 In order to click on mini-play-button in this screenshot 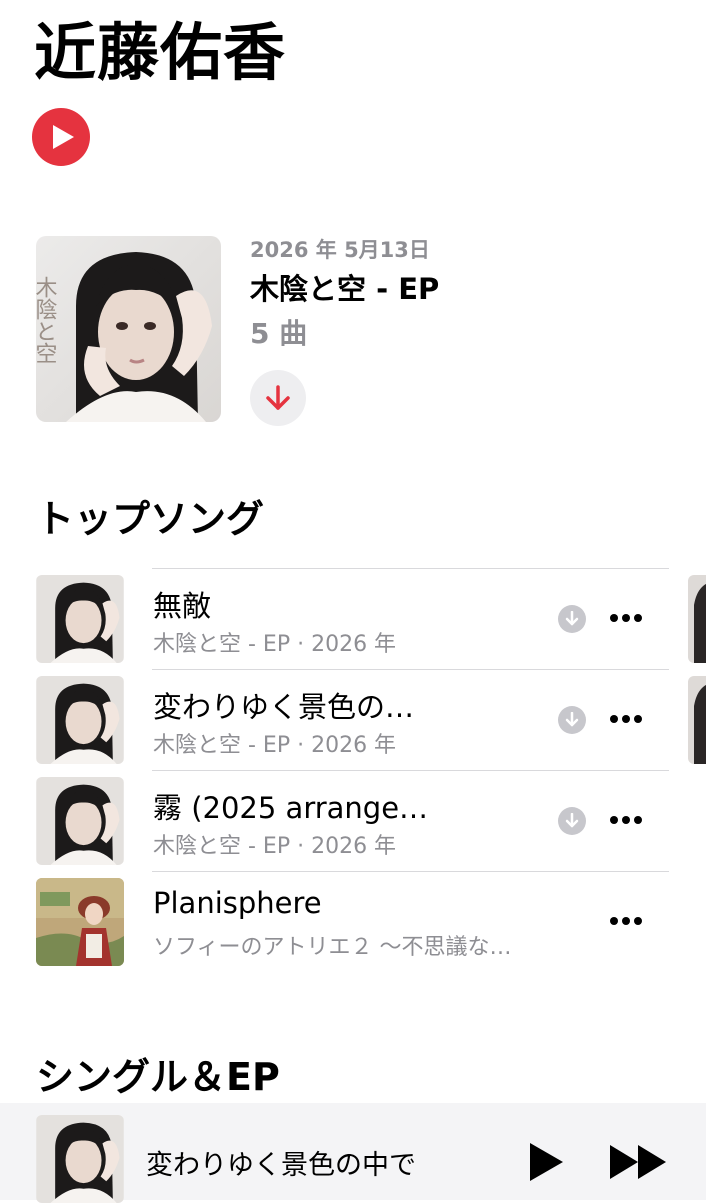, I will do `click(546, 1162)`.